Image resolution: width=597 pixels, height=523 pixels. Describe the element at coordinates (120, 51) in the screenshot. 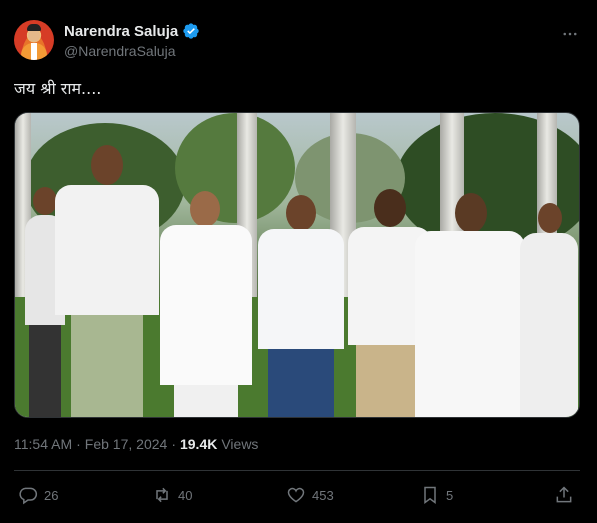

I see `author-handle: @NarendraSaluja` at that location.